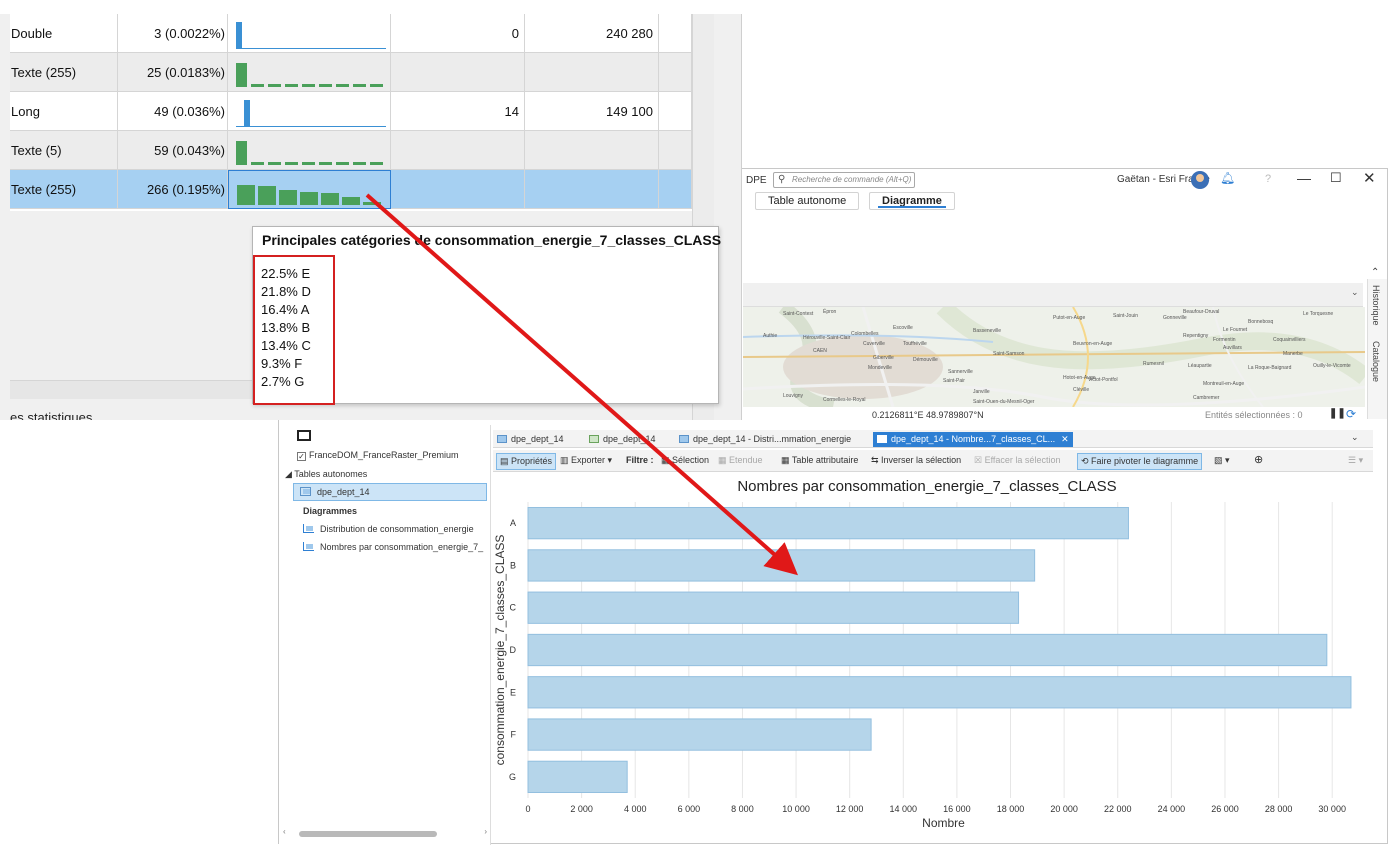 The width and height of the screenshot is (1400, 857). Describe the element at coordinates (526, 461) in the screenshot. I see `properties-button: ▤ Propriétés` at that location.